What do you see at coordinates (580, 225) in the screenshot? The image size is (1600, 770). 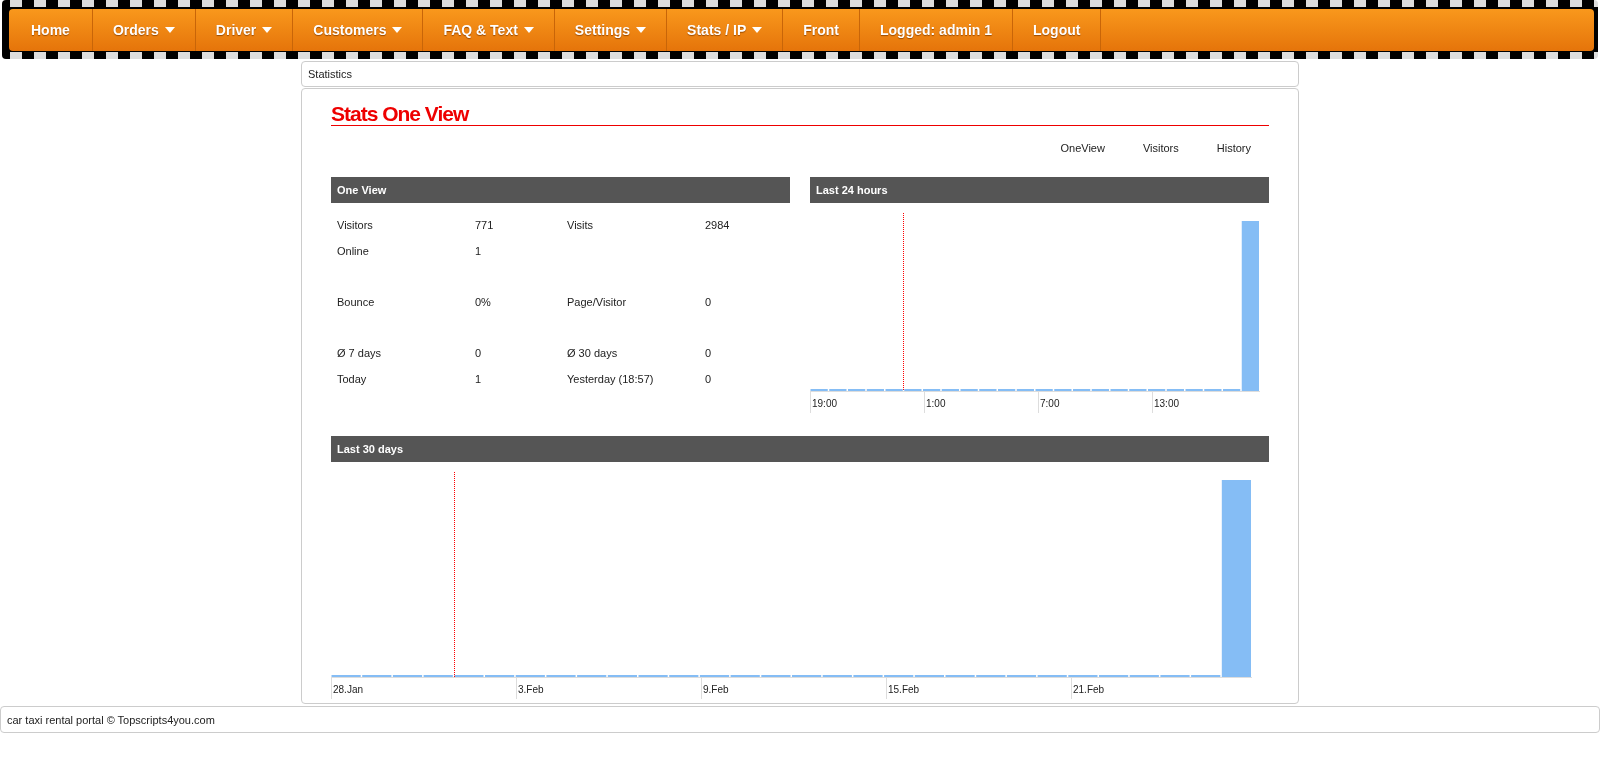 I see `stat-label: Visits` at bounding box center [580, 225].